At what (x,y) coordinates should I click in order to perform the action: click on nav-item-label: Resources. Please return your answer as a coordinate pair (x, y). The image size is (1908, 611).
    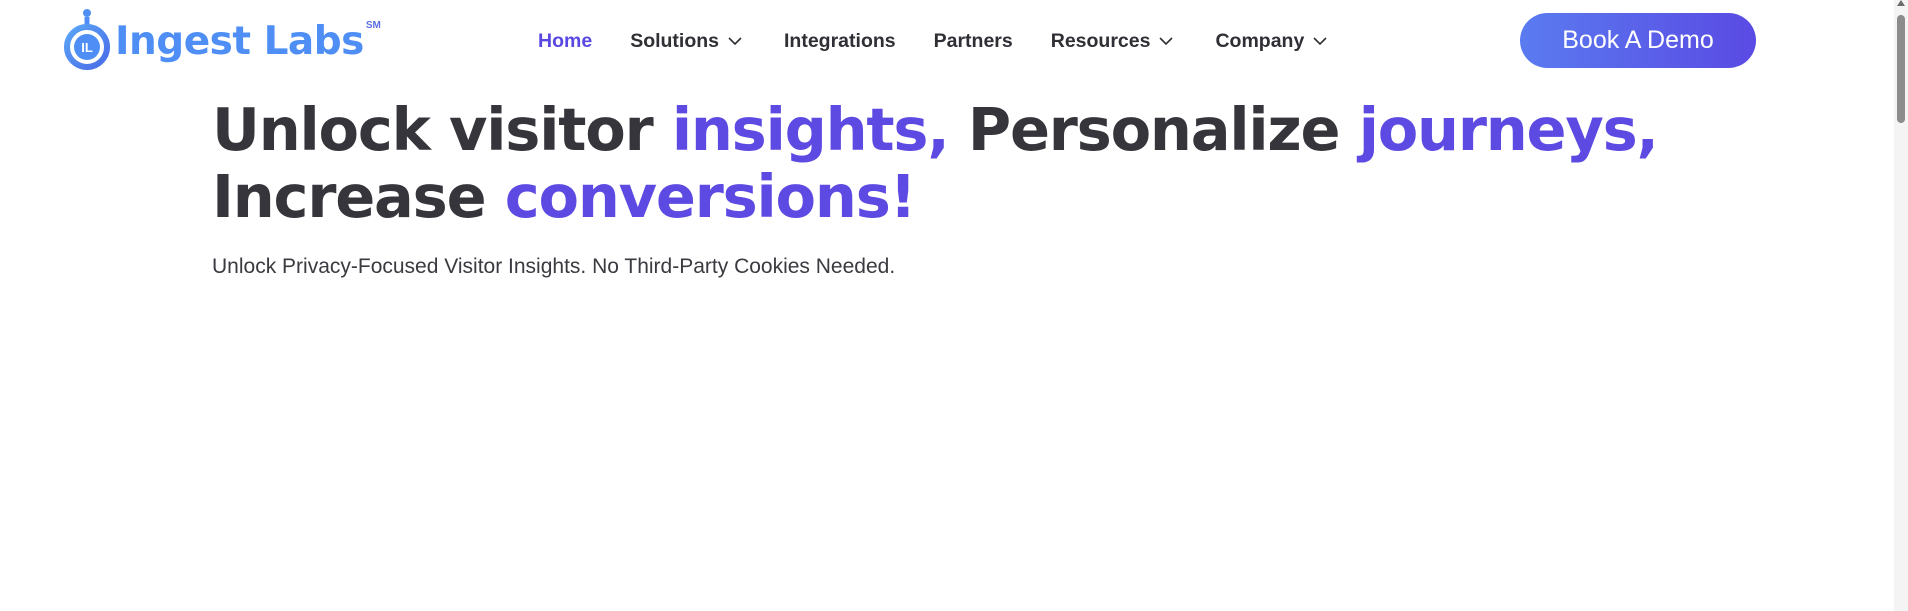
    Looking at the image, I should click on (1100, 40).